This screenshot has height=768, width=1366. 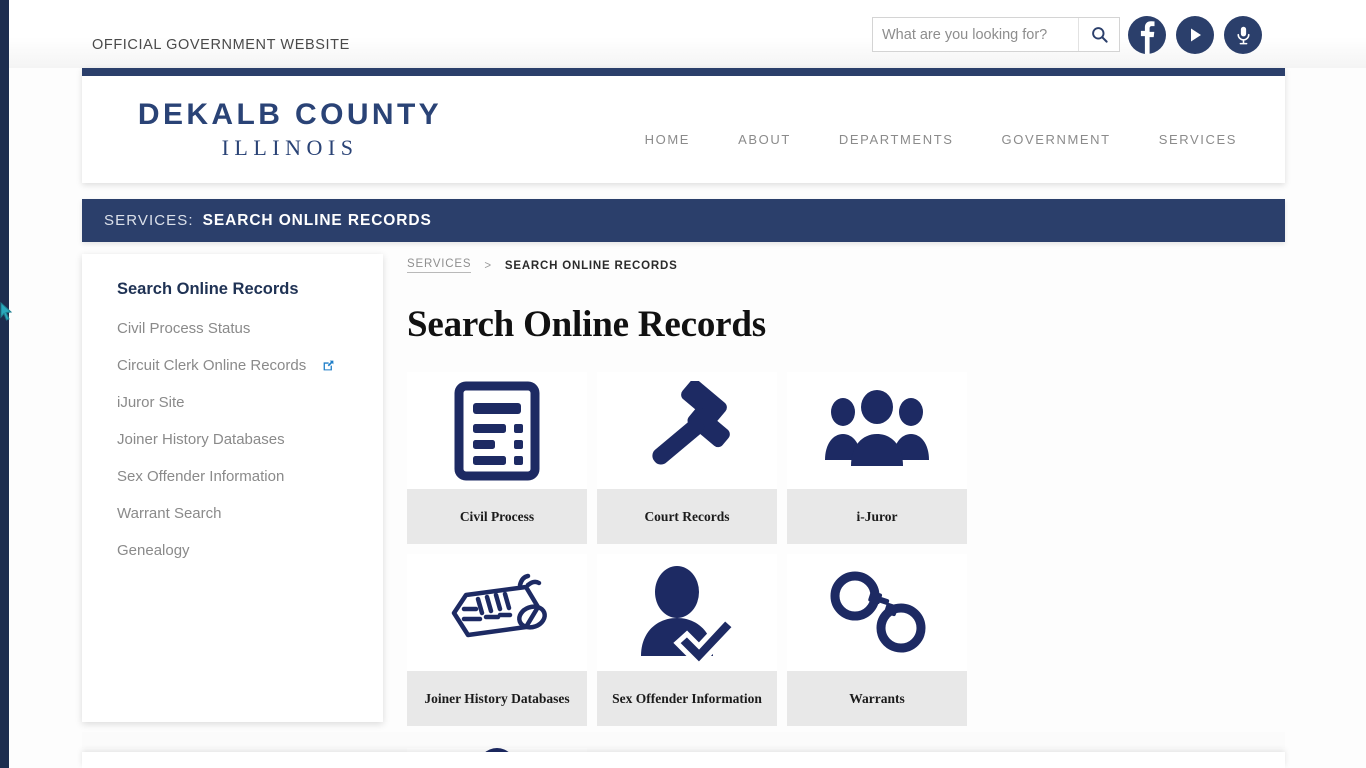 What do you see at coordinates (687, 516) in the screenshot?
I see `card-label: Court Records` at bounding box center [687, 516].